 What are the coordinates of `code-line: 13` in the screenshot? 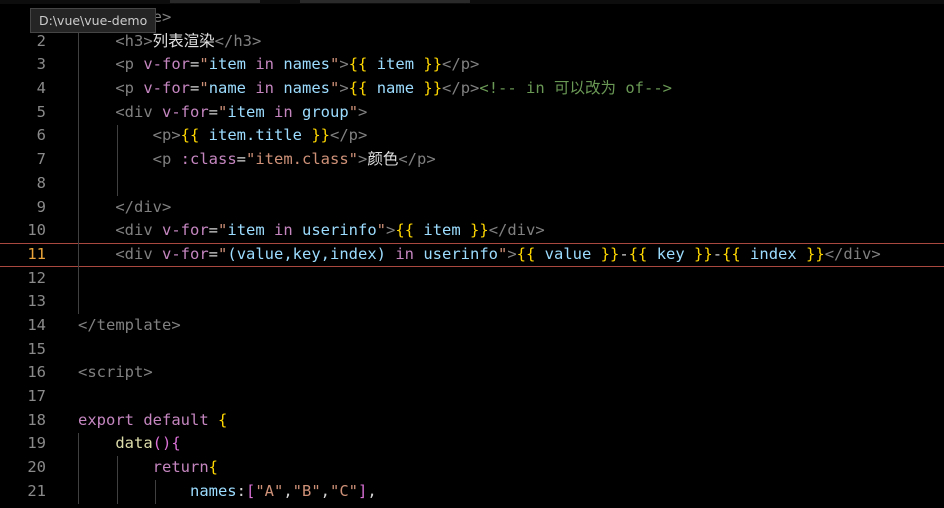 It's located at (472, 302).